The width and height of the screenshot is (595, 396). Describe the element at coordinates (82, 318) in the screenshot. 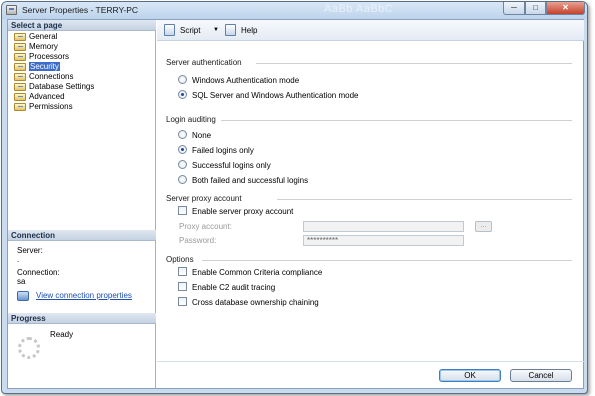

I see `progress-header: Progress` at that location.